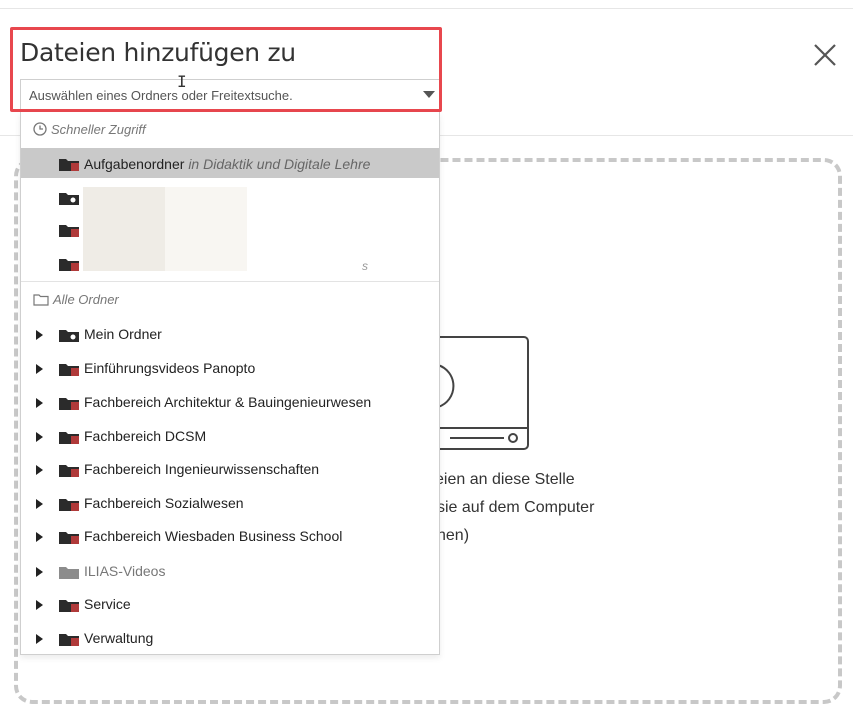 This screenshot has height=709, width=853. What do you see at coordinates (230, 334) in the screenshot?
I see `tree-item-mein-ordner: Mein Ordner` at bounding box center [230, 334].